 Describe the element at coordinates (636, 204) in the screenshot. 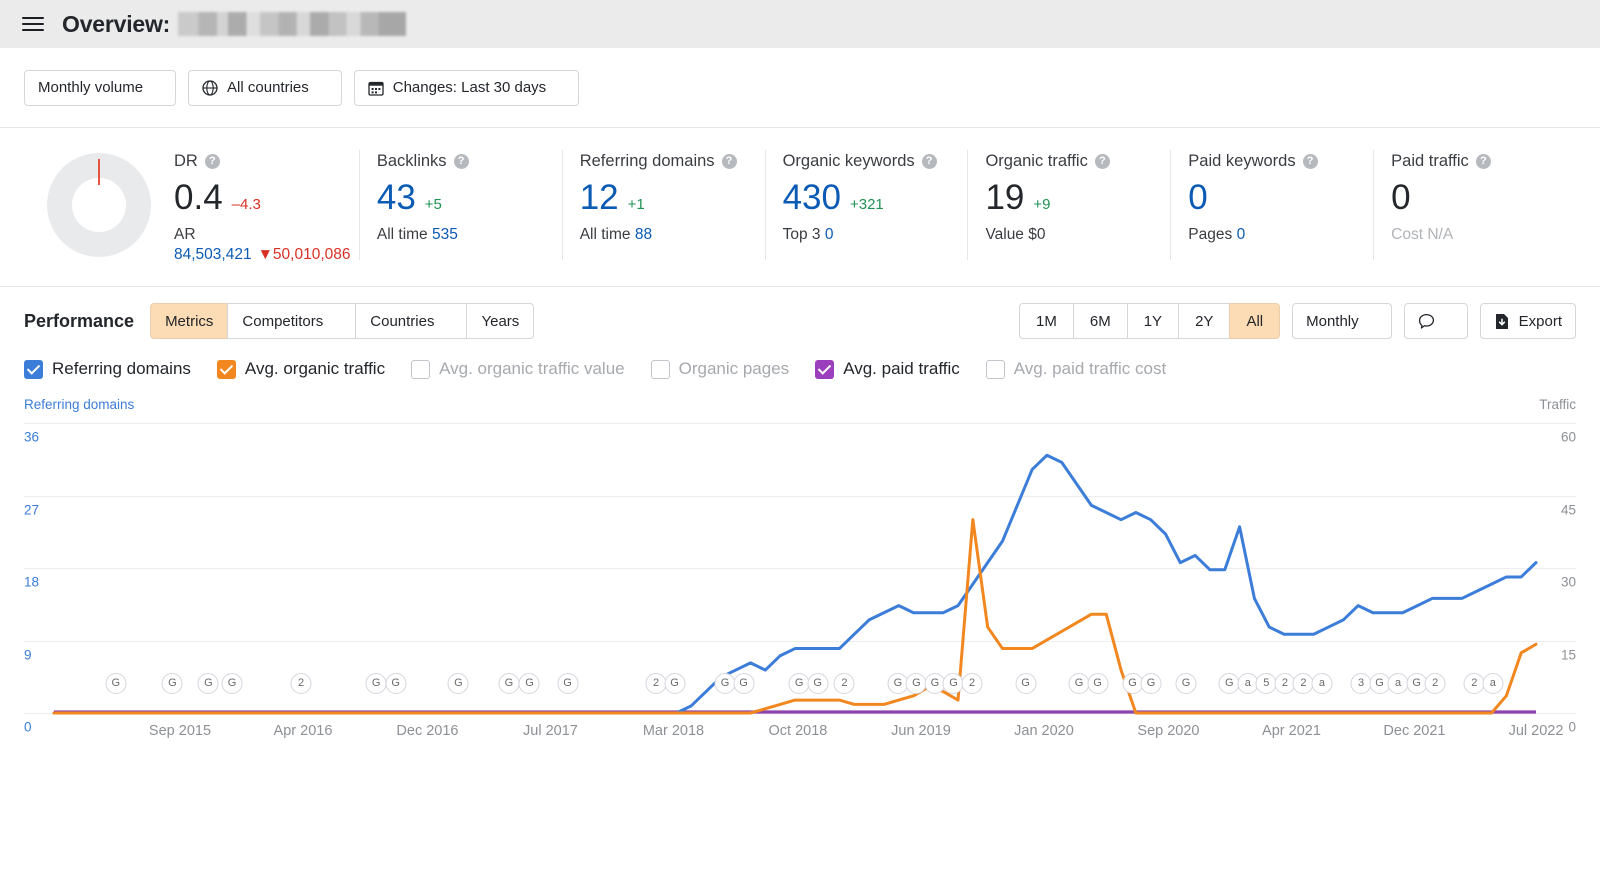

I see `metric-referring-domains-delta: +1` at that location.